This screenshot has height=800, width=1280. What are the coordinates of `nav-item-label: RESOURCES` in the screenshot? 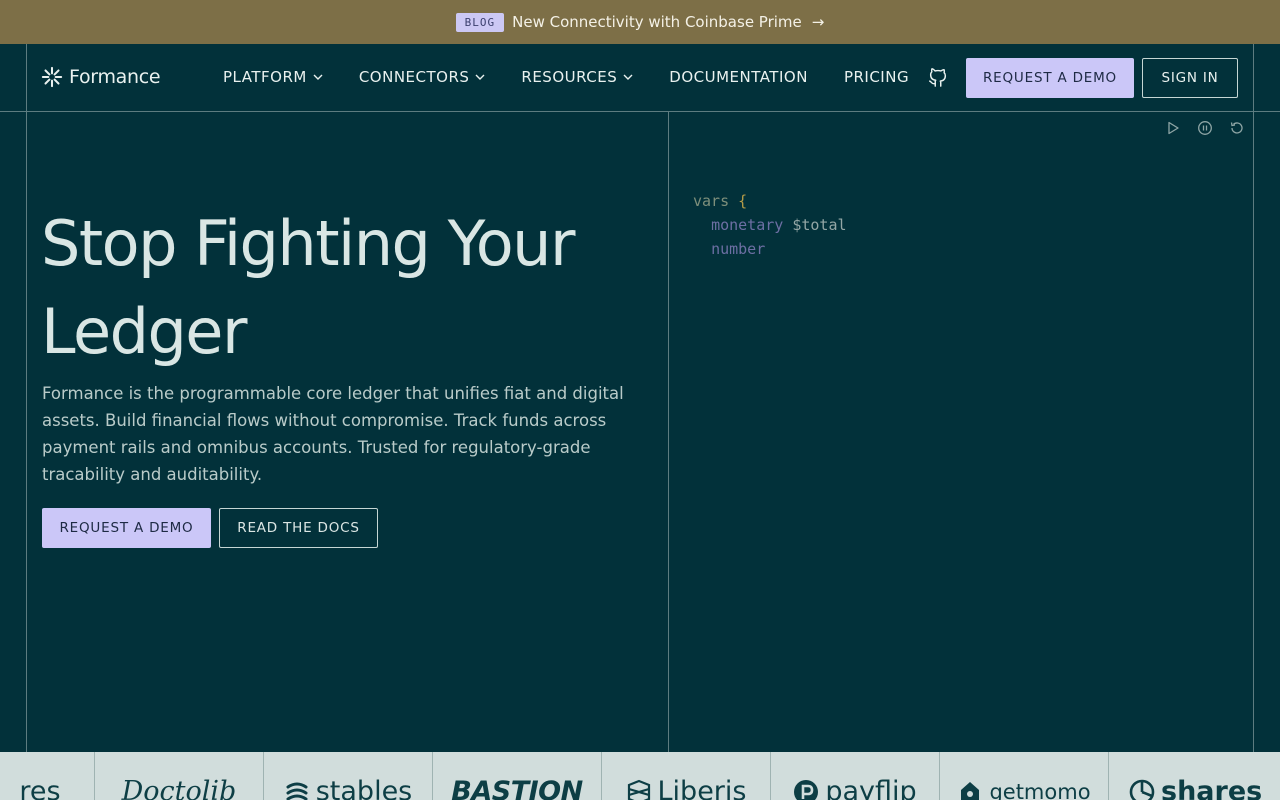 It's located at (569, 77).